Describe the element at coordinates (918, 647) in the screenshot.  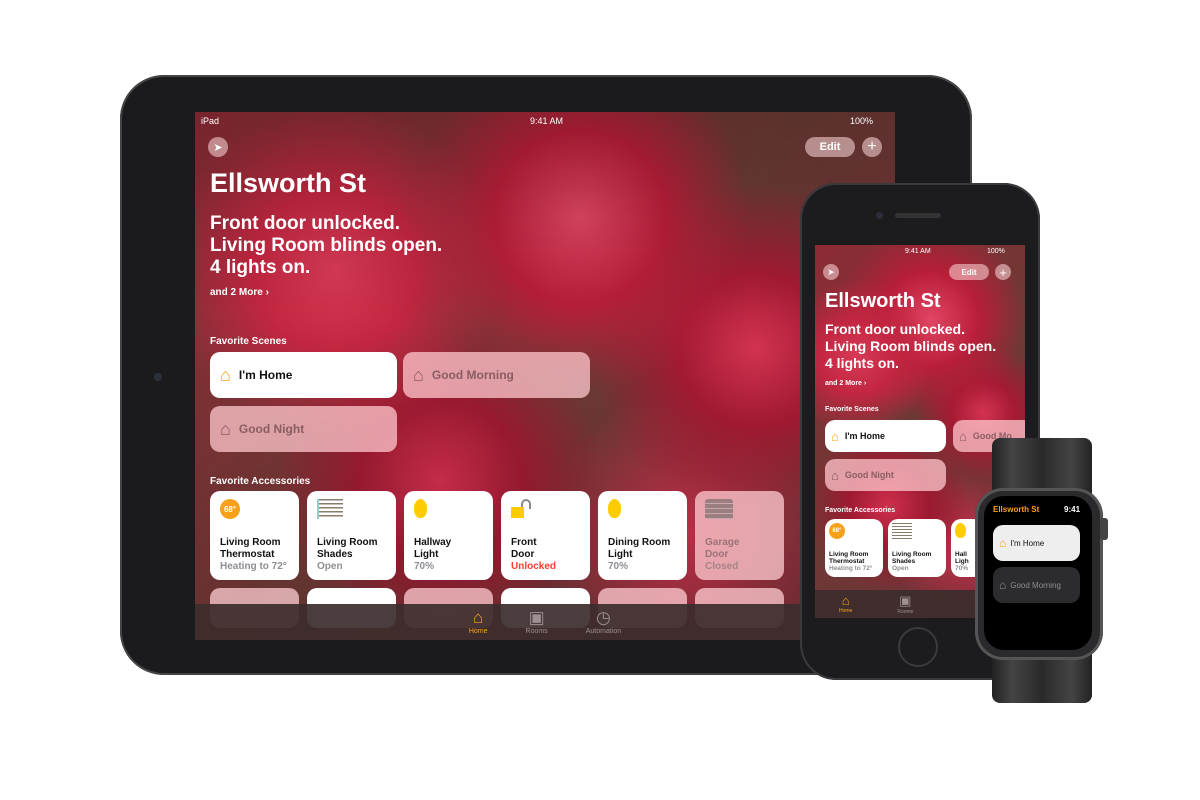
I see `home-button` at that location.